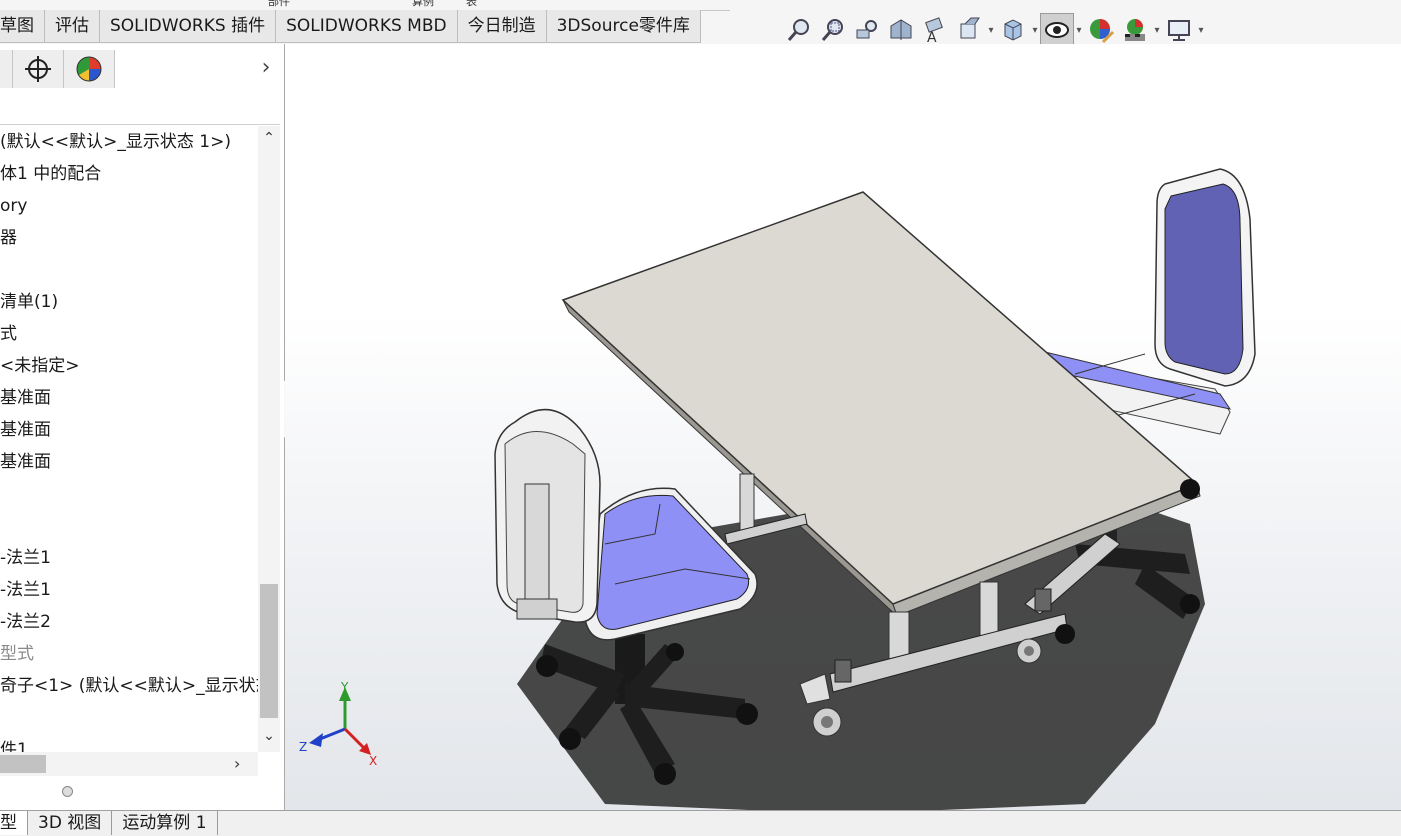 The width and height of the screenshot is (1401, 836). I want to click on display-manager-tab, so click(89, 69).